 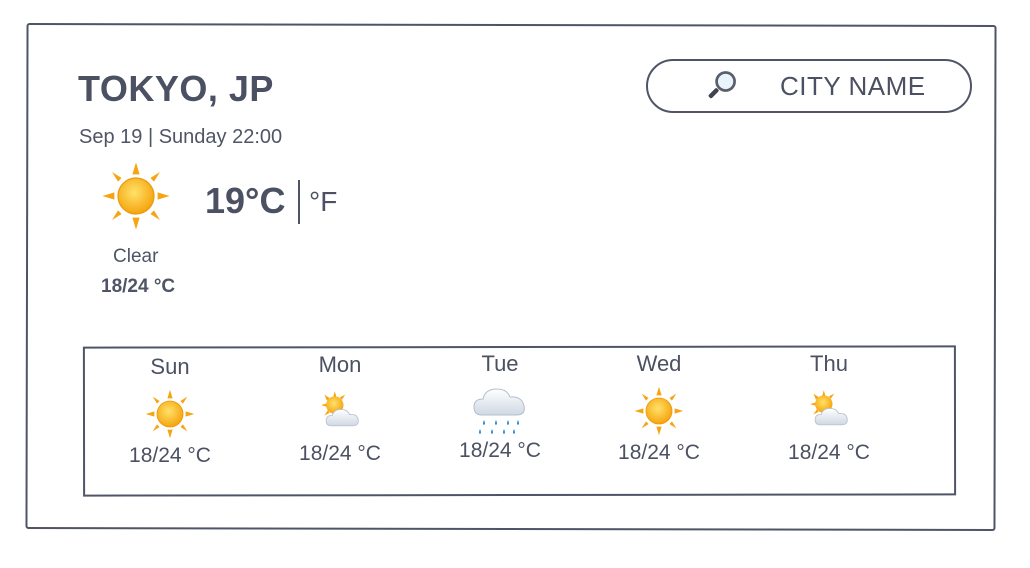 I want to click on forecast-day-wed: Wed 18/24 °C, so click(x=659, y=408).